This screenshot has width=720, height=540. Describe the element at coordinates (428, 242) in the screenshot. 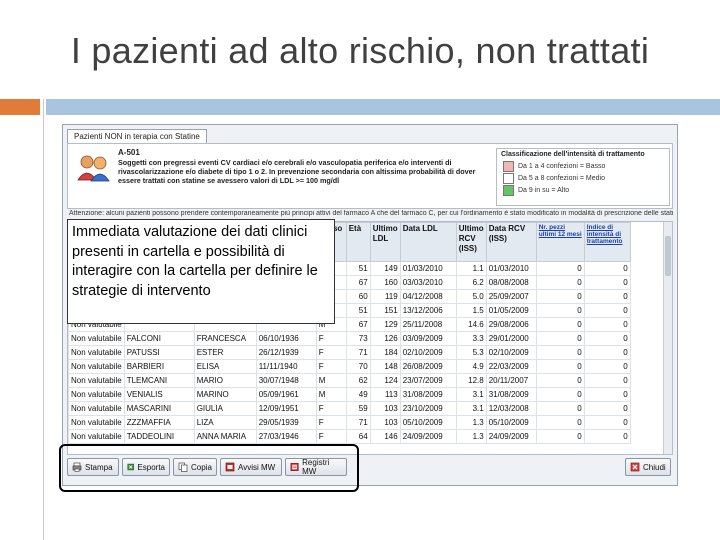

I see `column-header: Data LDL` at that location.